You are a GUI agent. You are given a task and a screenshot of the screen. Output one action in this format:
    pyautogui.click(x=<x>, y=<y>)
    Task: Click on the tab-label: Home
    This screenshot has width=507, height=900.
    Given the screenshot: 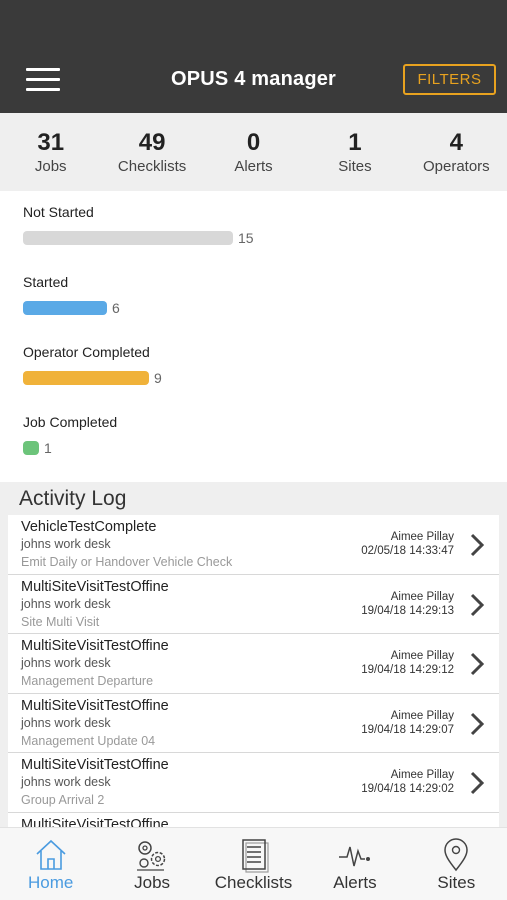 What is the action you would take?
    pyautogui.click(x=51, y=882)
    